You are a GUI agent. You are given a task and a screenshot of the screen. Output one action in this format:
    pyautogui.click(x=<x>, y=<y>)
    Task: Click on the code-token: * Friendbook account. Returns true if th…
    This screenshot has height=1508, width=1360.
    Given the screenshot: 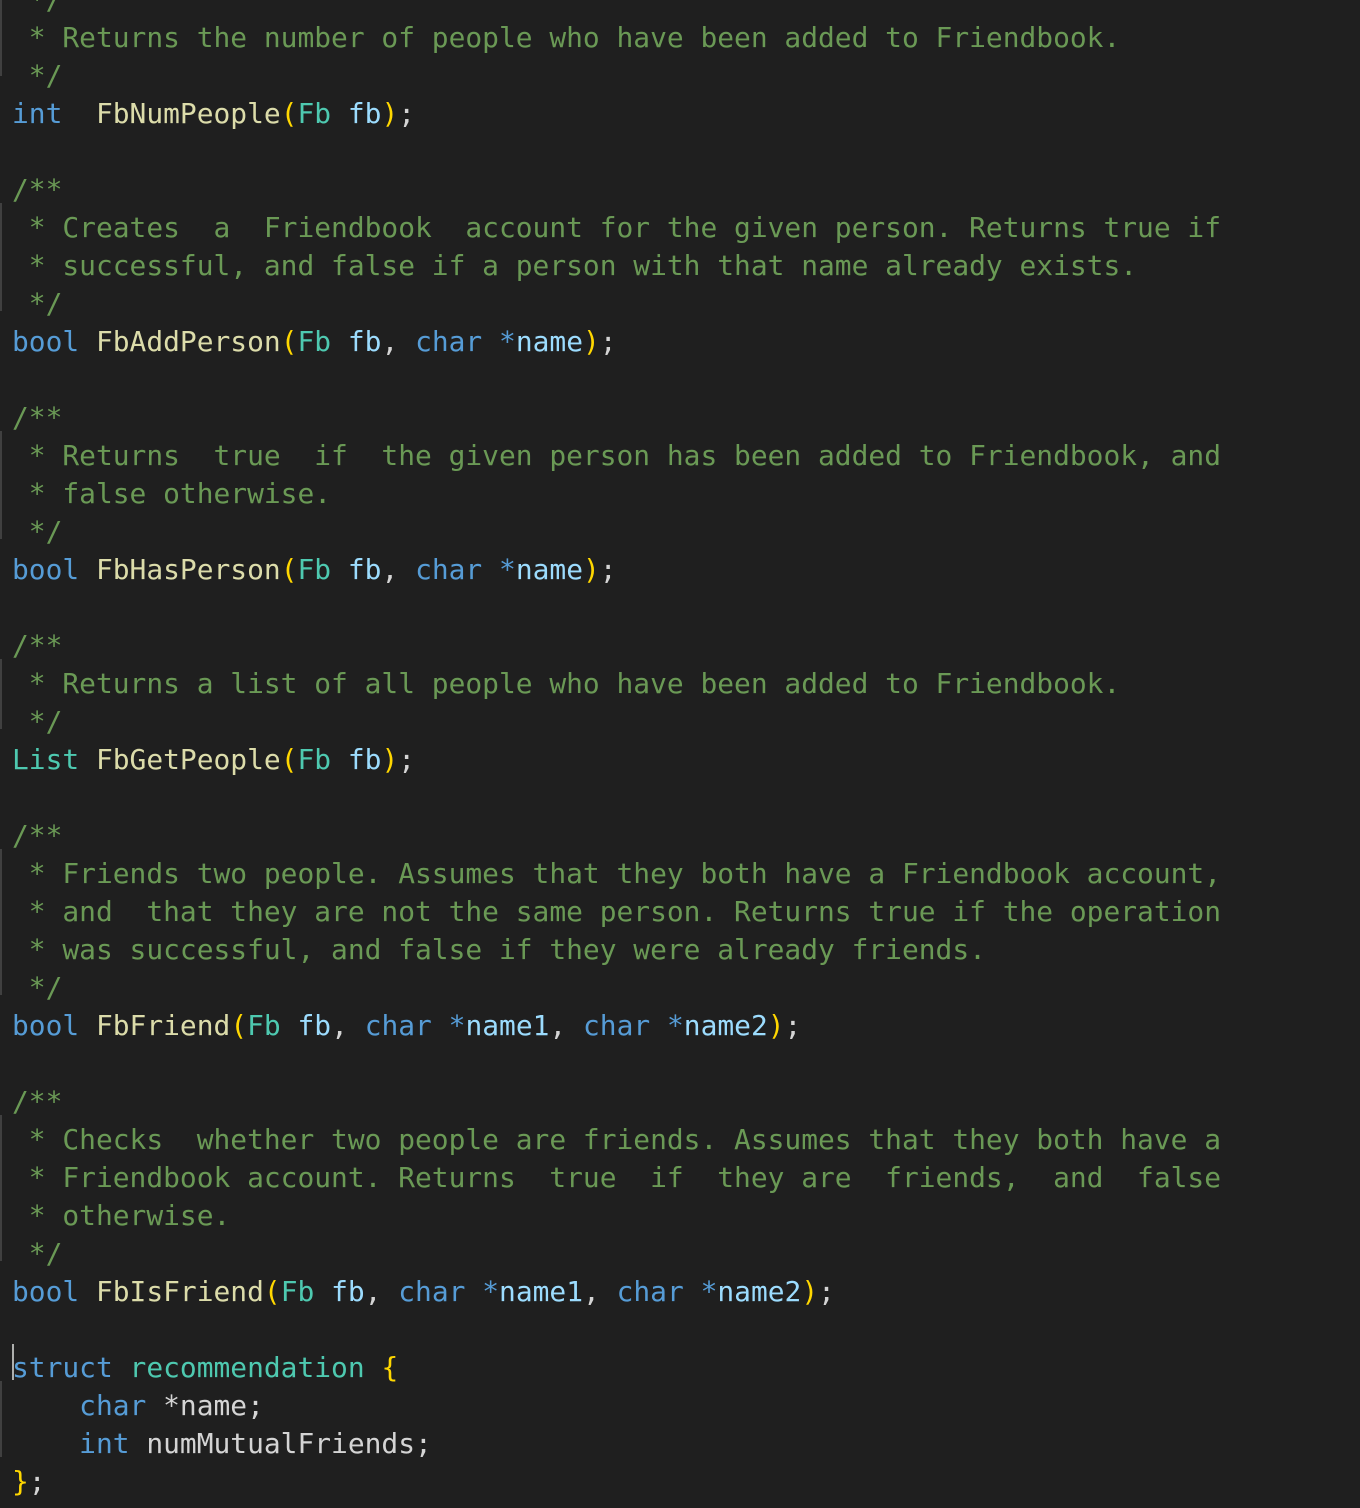 What is the action you would take?
    pyautogui.click(x=616, y=1177)
    